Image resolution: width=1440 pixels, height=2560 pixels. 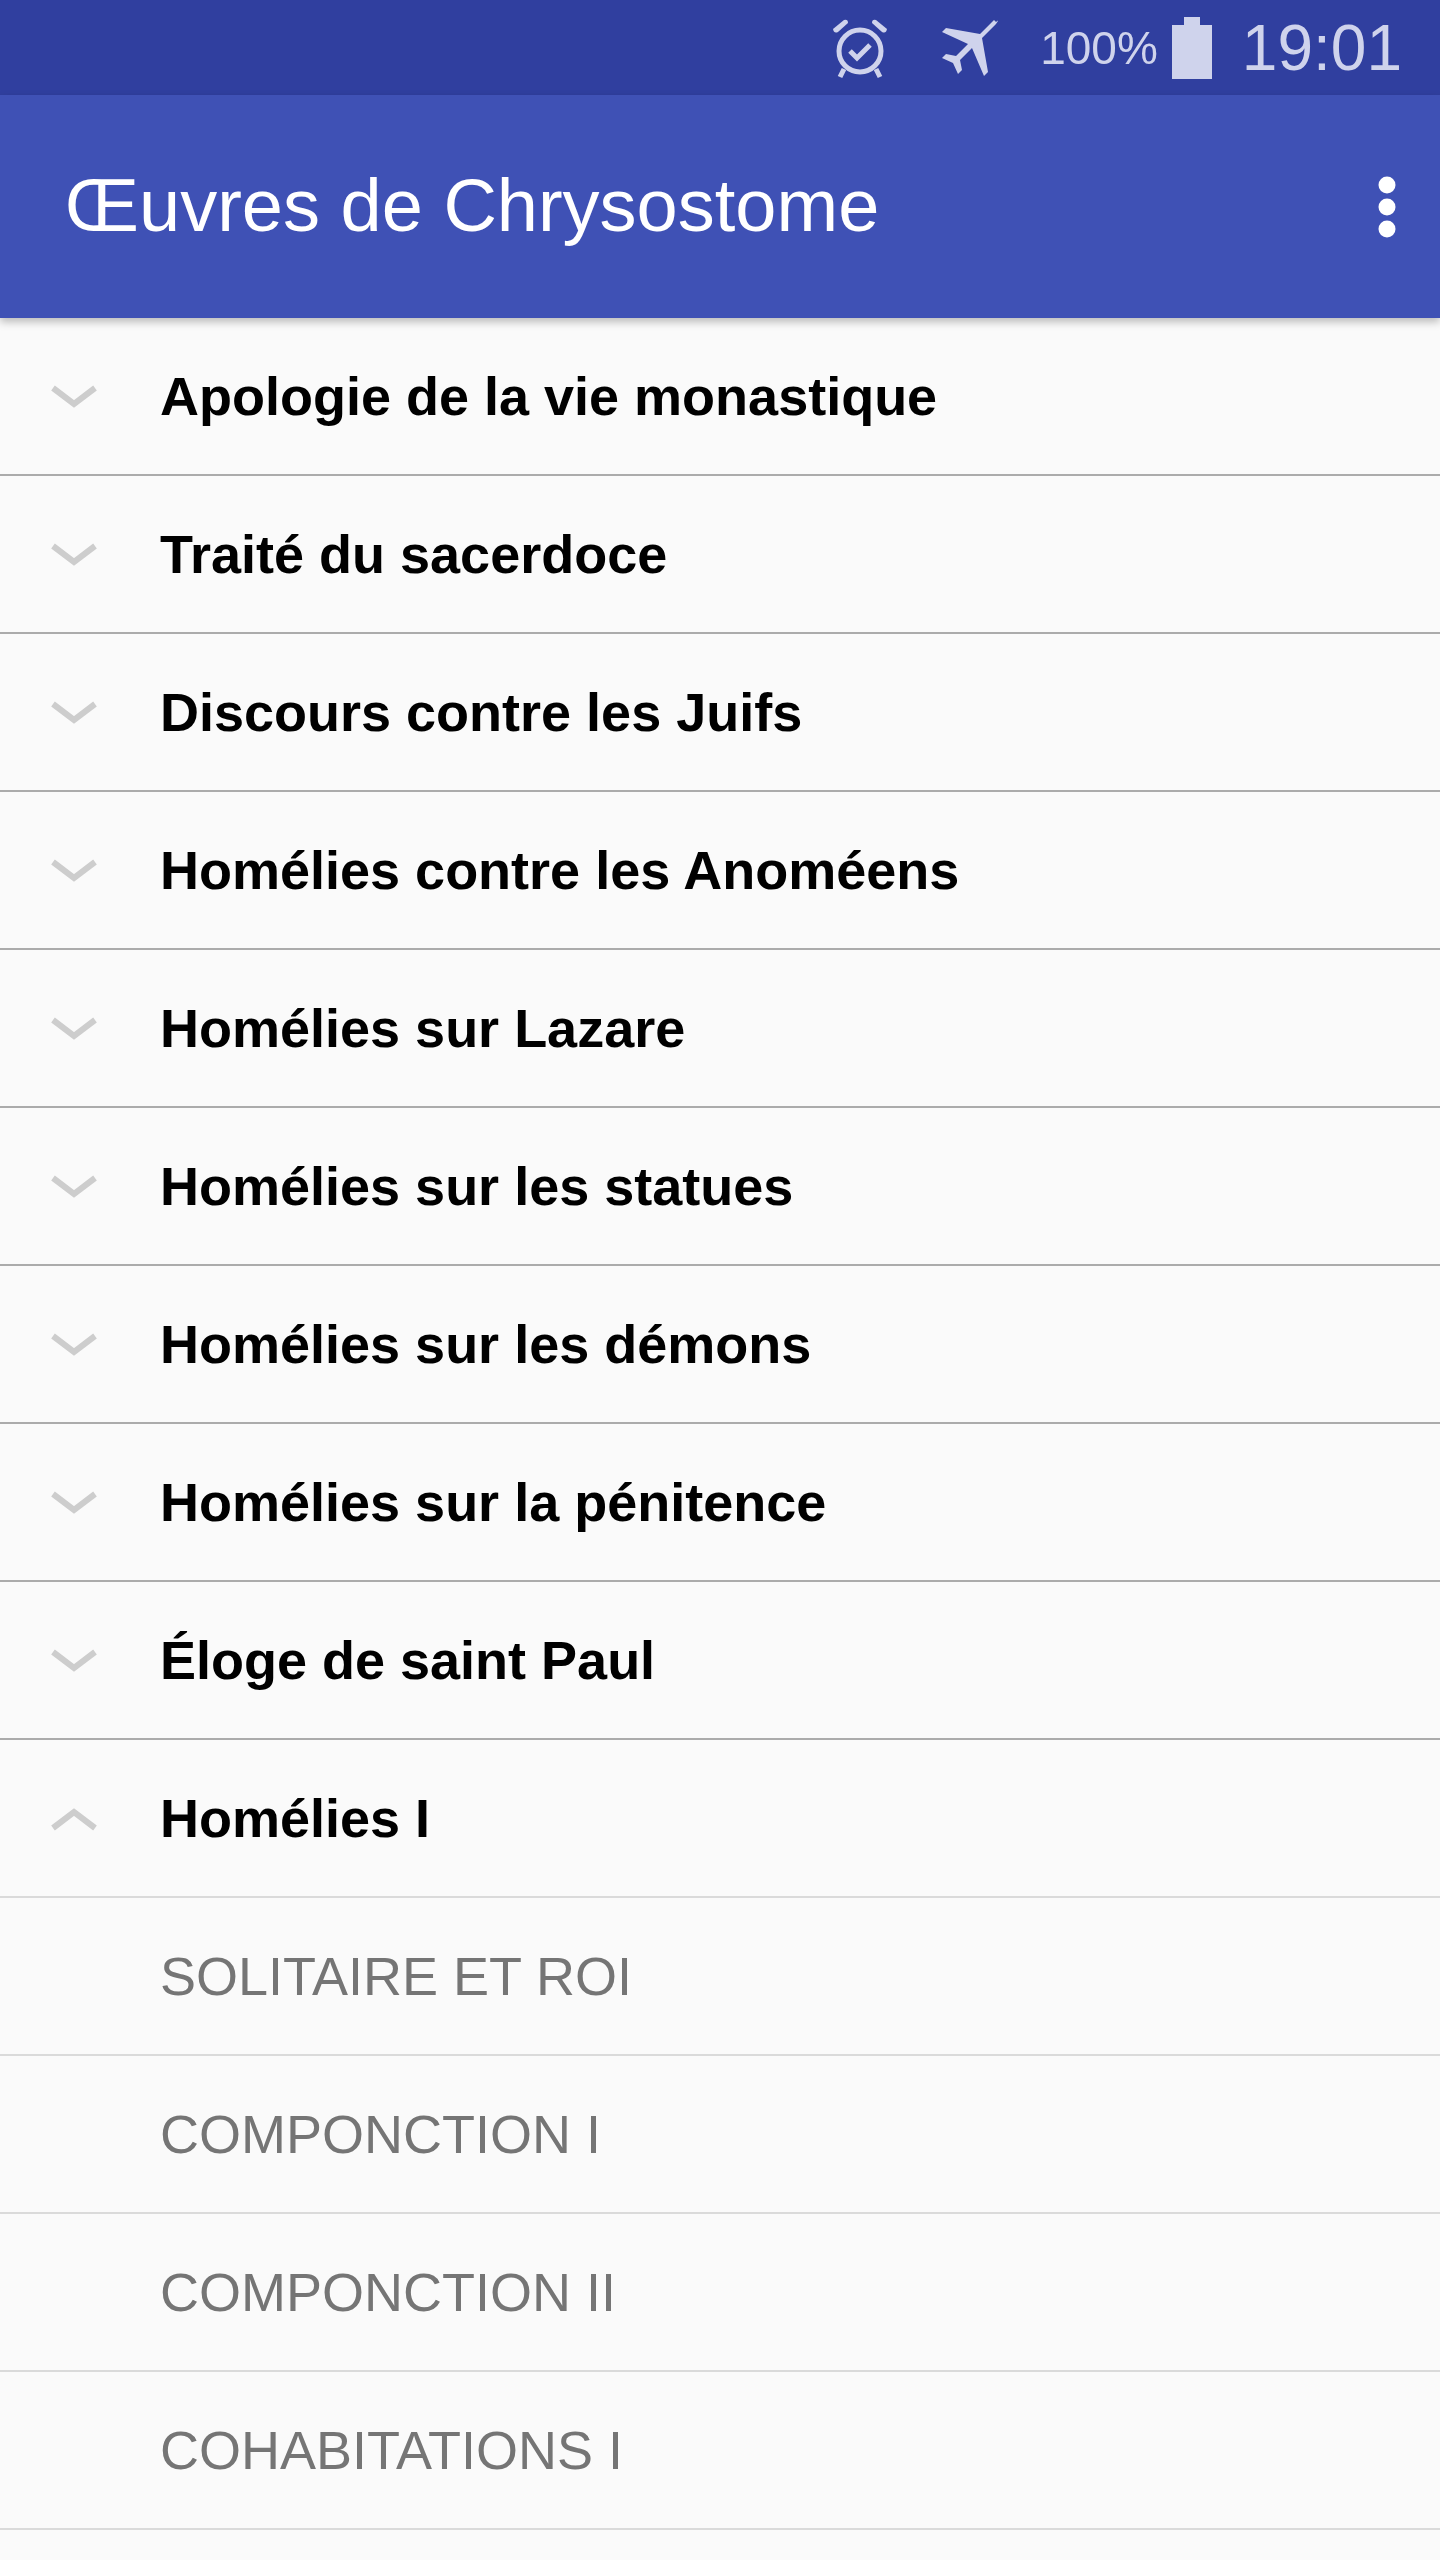 What do you see at coordinates (1387, 206) in the screenshot?
I see `more-options-icon` at bounding box center [1387, 206].